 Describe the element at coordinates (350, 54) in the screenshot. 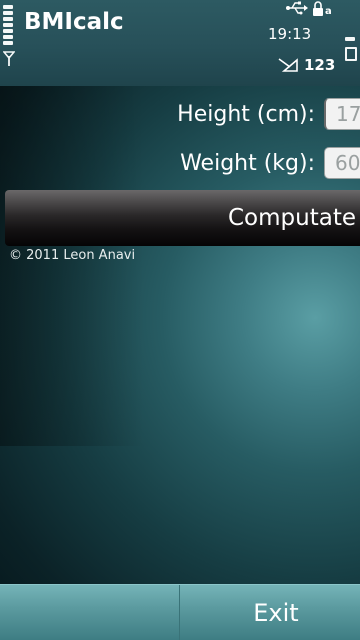

I see `battery-icon` at that location.